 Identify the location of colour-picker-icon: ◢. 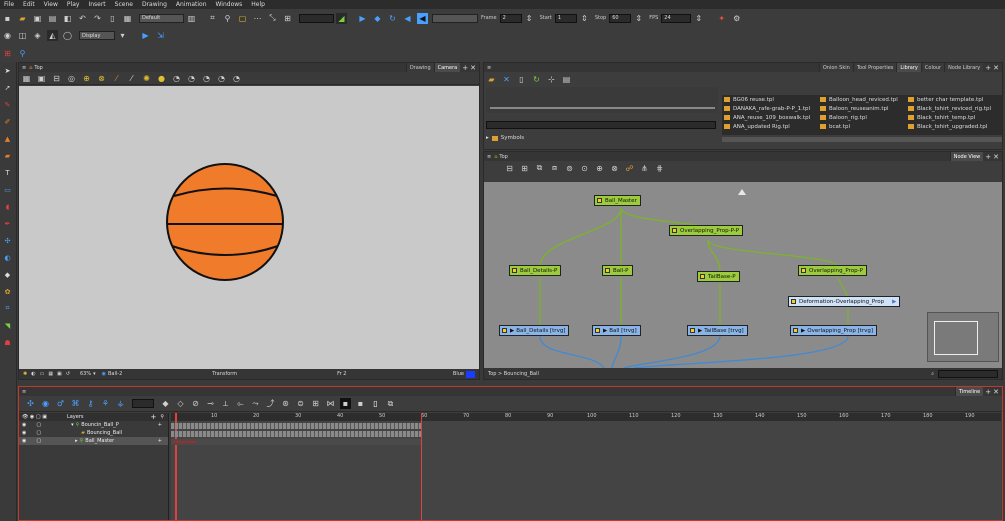
(341, 18).